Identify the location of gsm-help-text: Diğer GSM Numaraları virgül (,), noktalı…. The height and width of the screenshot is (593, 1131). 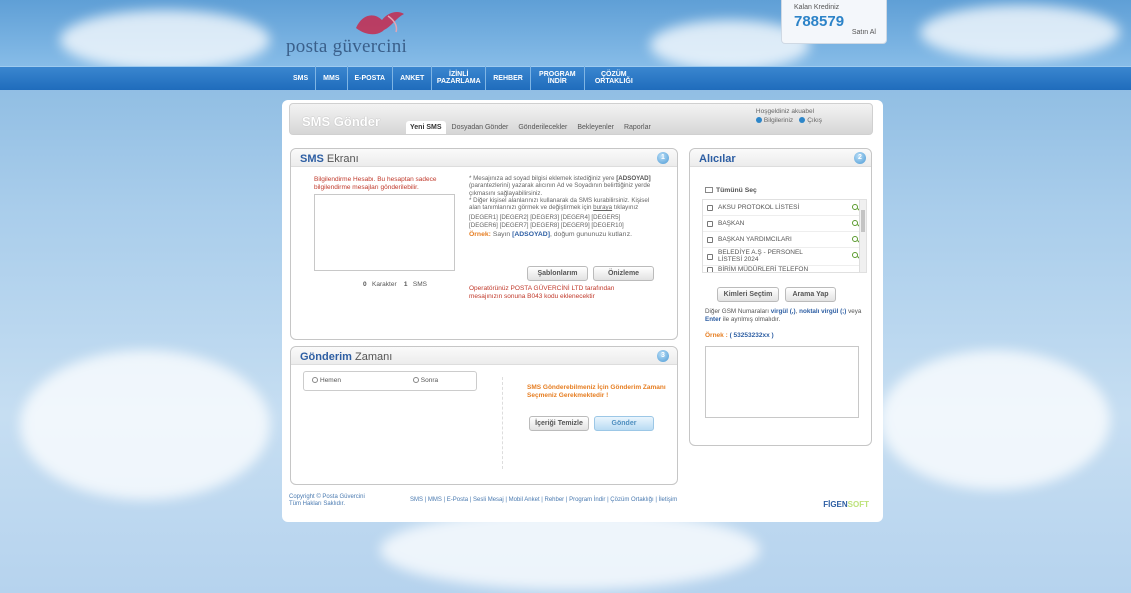
(783, 315).